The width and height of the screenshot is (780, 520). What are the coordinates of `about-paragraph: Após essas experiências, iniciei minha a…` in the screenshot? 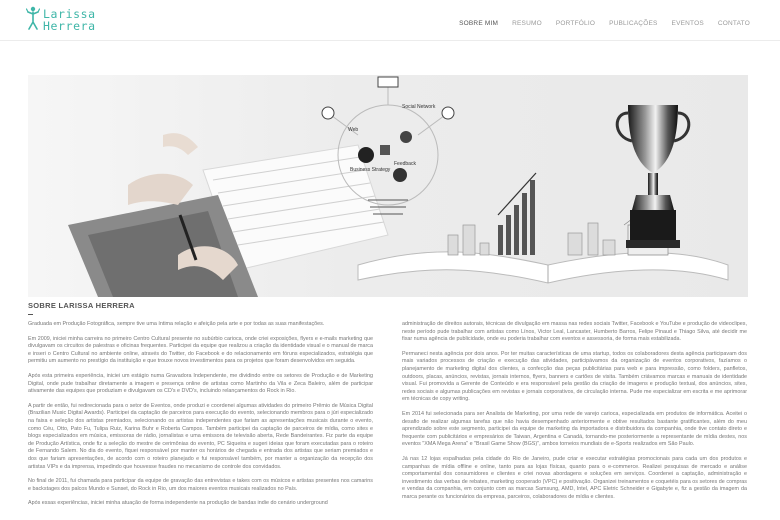 It's located at (178, 503).